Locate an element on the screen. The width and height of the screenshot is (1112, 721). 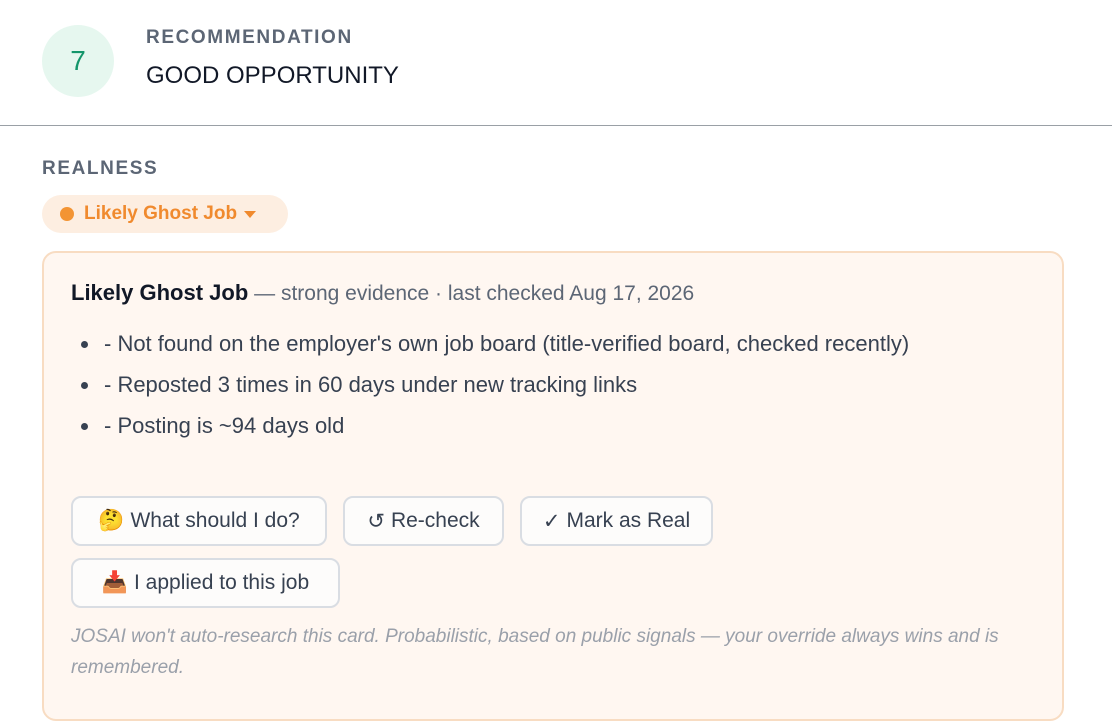
recheck-label: Re-check is located at coordinates (435, 520).